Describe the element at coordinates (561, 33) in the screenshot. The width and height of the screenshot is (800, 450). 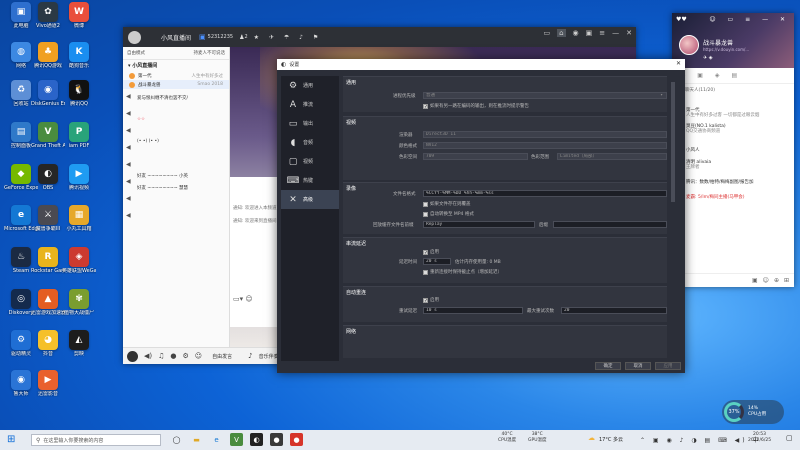
I see `home-icon: ⌂` at that location.